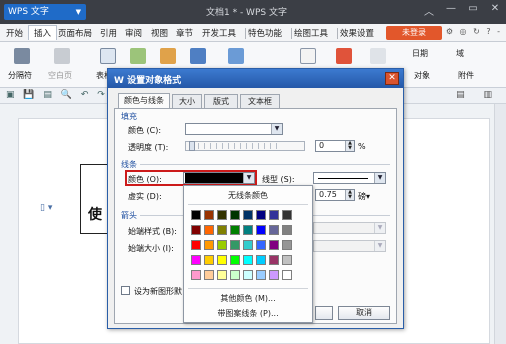  Describe the element at coordinates (236, 56) in the screenshot. I see `screenshot-icon` at that location.